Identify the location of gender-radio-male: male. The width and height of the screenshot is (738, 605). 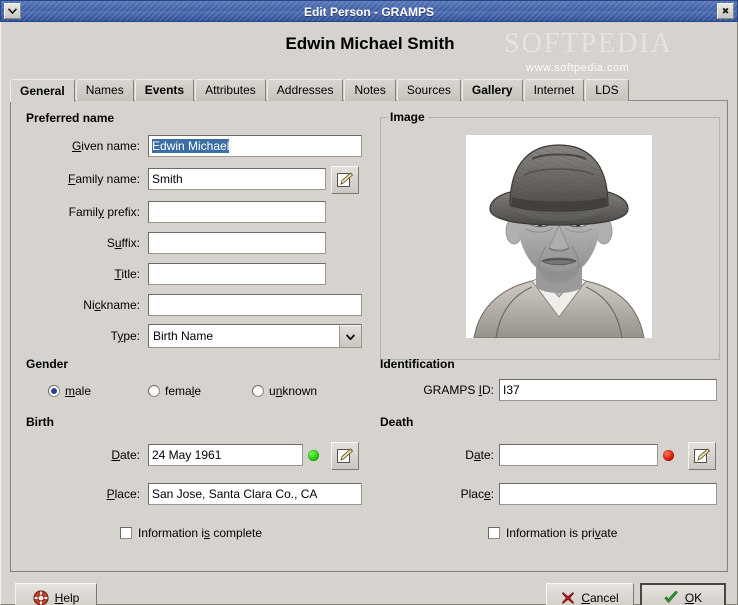
(69, 391).